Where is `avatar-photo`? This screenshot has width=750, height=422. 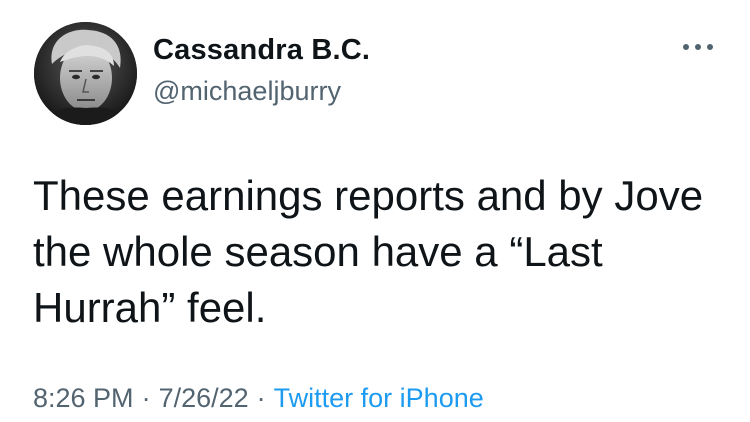 avatar-photo is located at coordinates (85, 73).